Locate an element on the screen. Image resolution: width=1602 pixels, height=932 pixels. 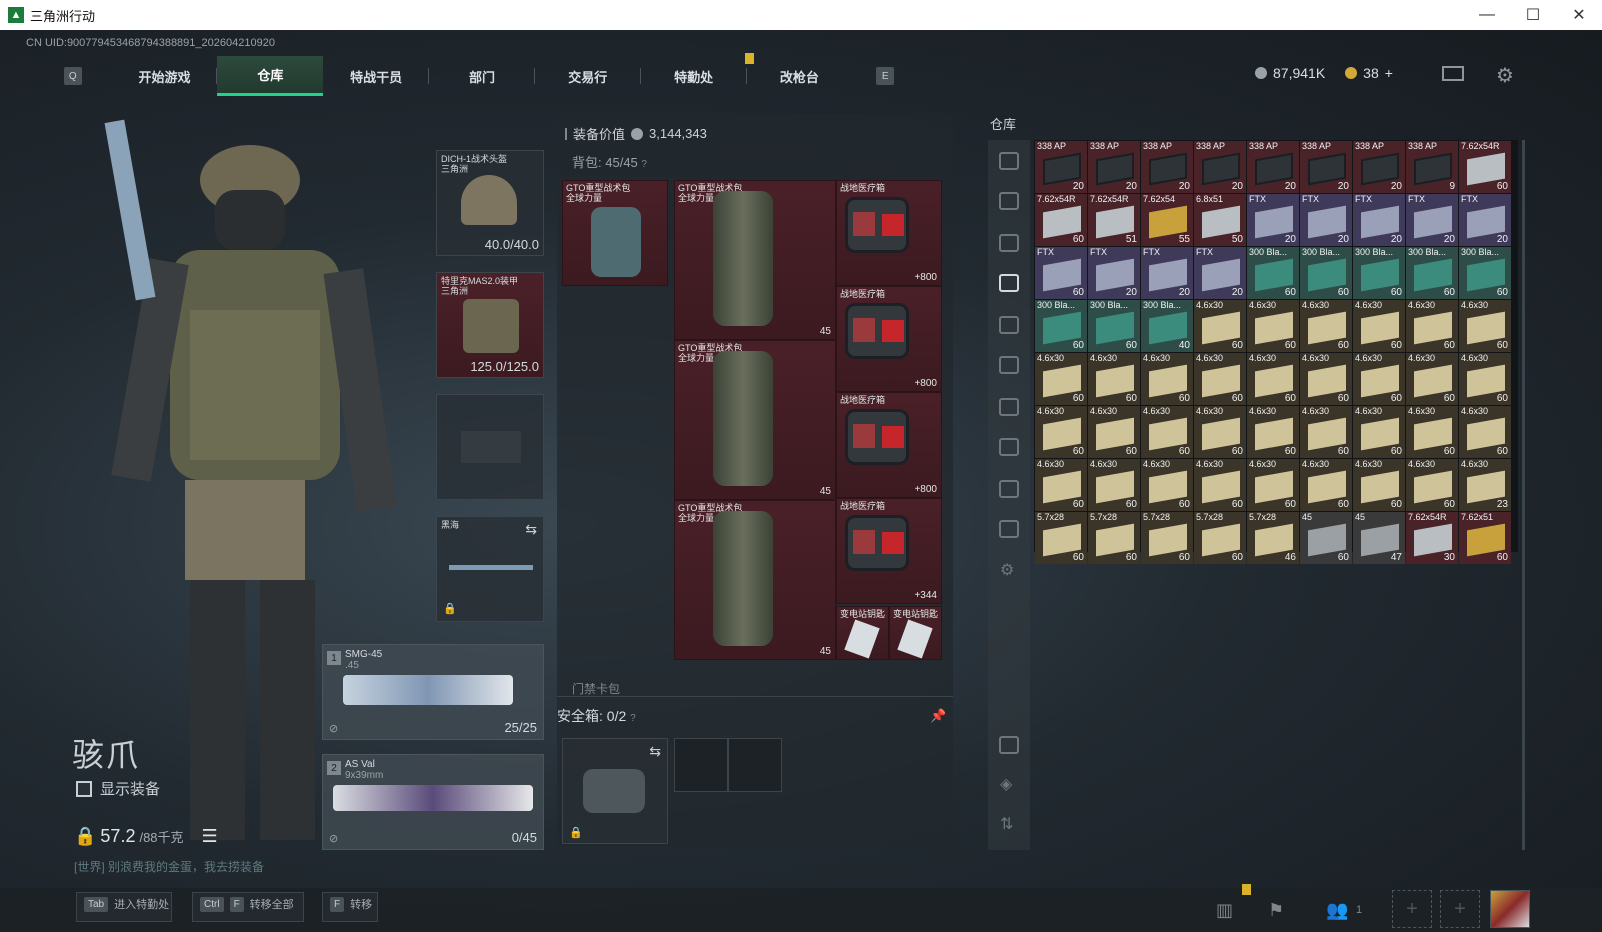
add-currency-button: + is located at coordinates (1389, 73).